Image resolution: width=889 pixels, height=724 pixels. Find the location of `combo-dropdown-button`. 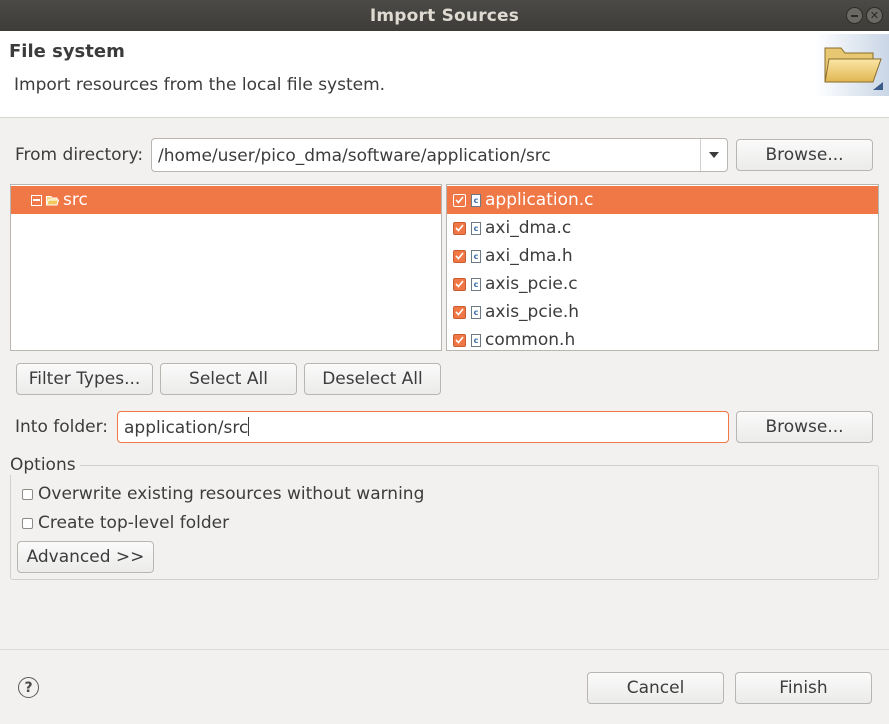

combo-dropdown-button is located at coordinates (713, 155).